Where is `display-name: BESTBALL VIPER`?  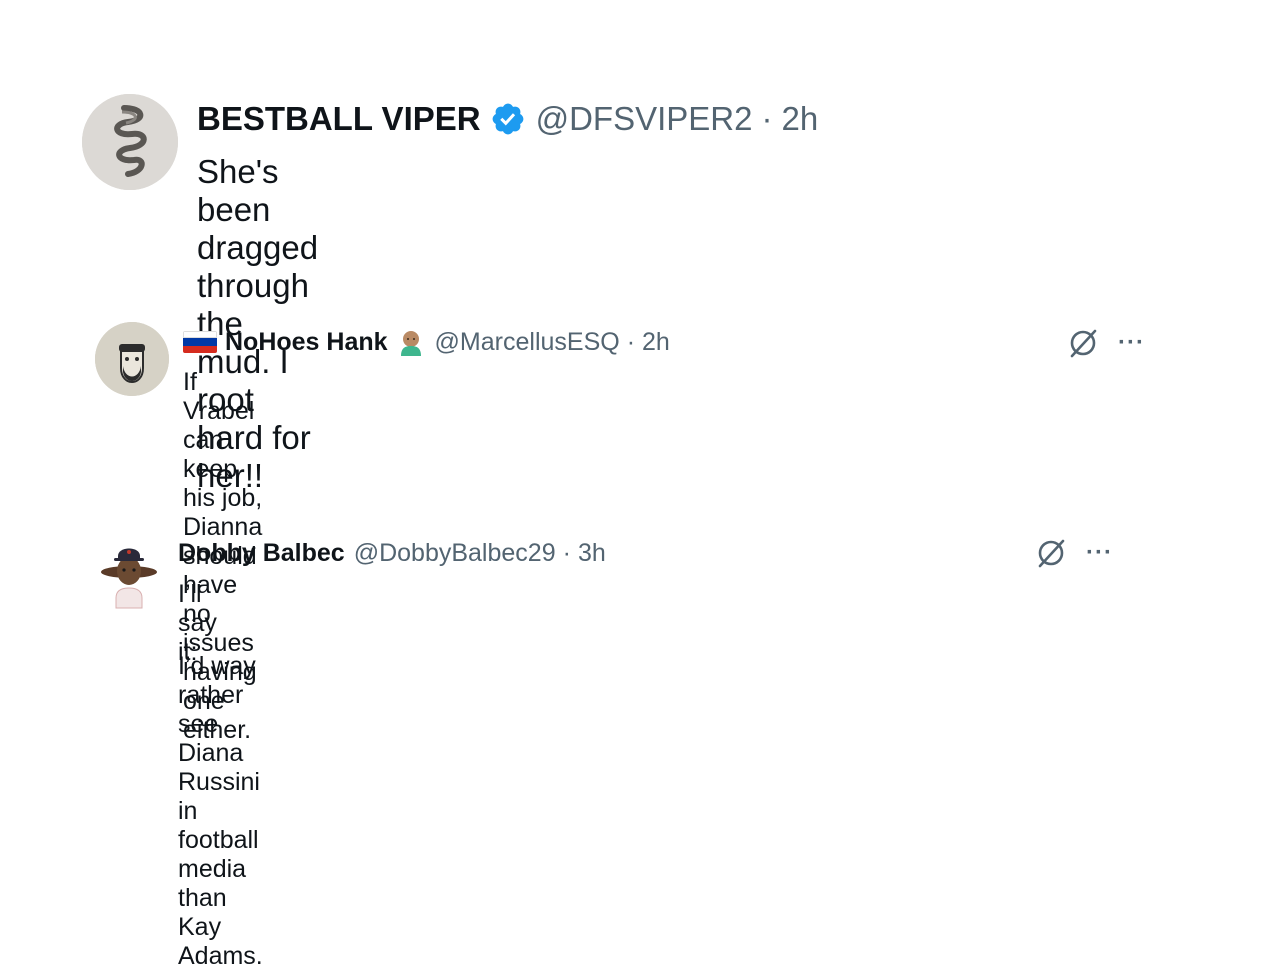
display-name: BESTBALL VIPER is located at coordinates (339, 119).